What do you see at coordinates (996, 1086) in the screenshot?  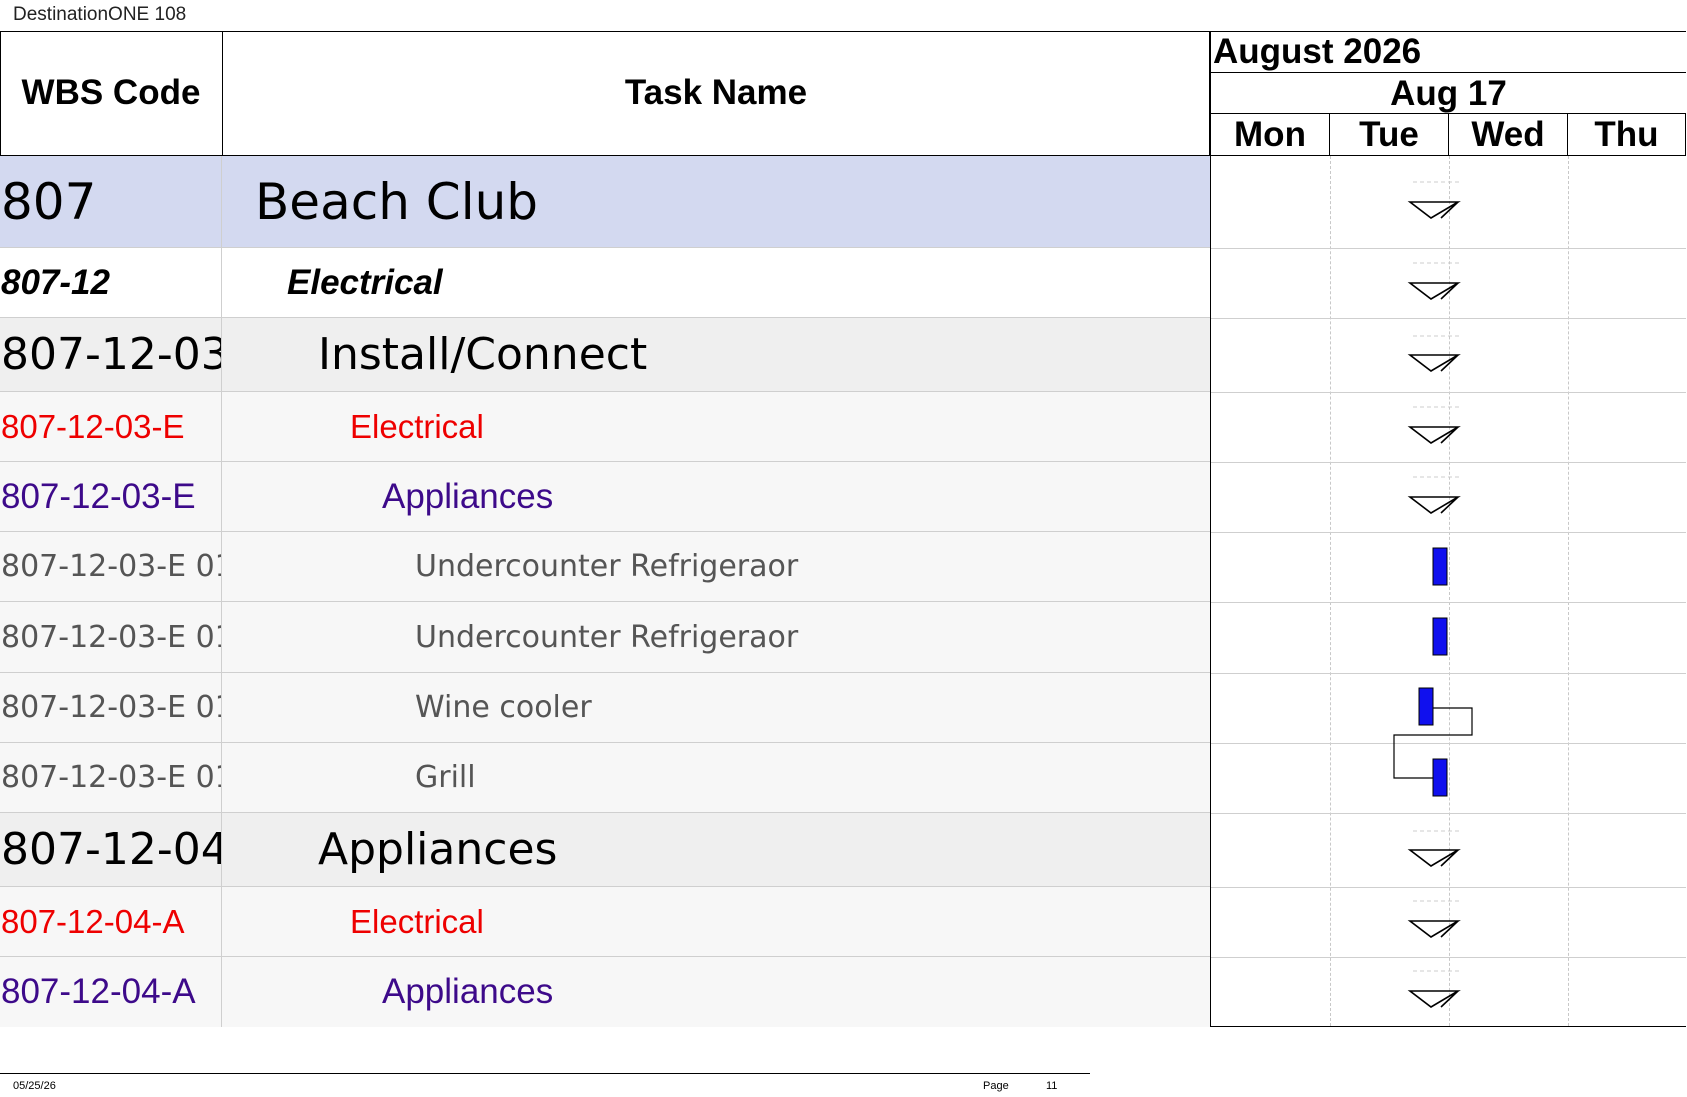 I see `footer-page-label: Page` at bounding box center [996, 1086].